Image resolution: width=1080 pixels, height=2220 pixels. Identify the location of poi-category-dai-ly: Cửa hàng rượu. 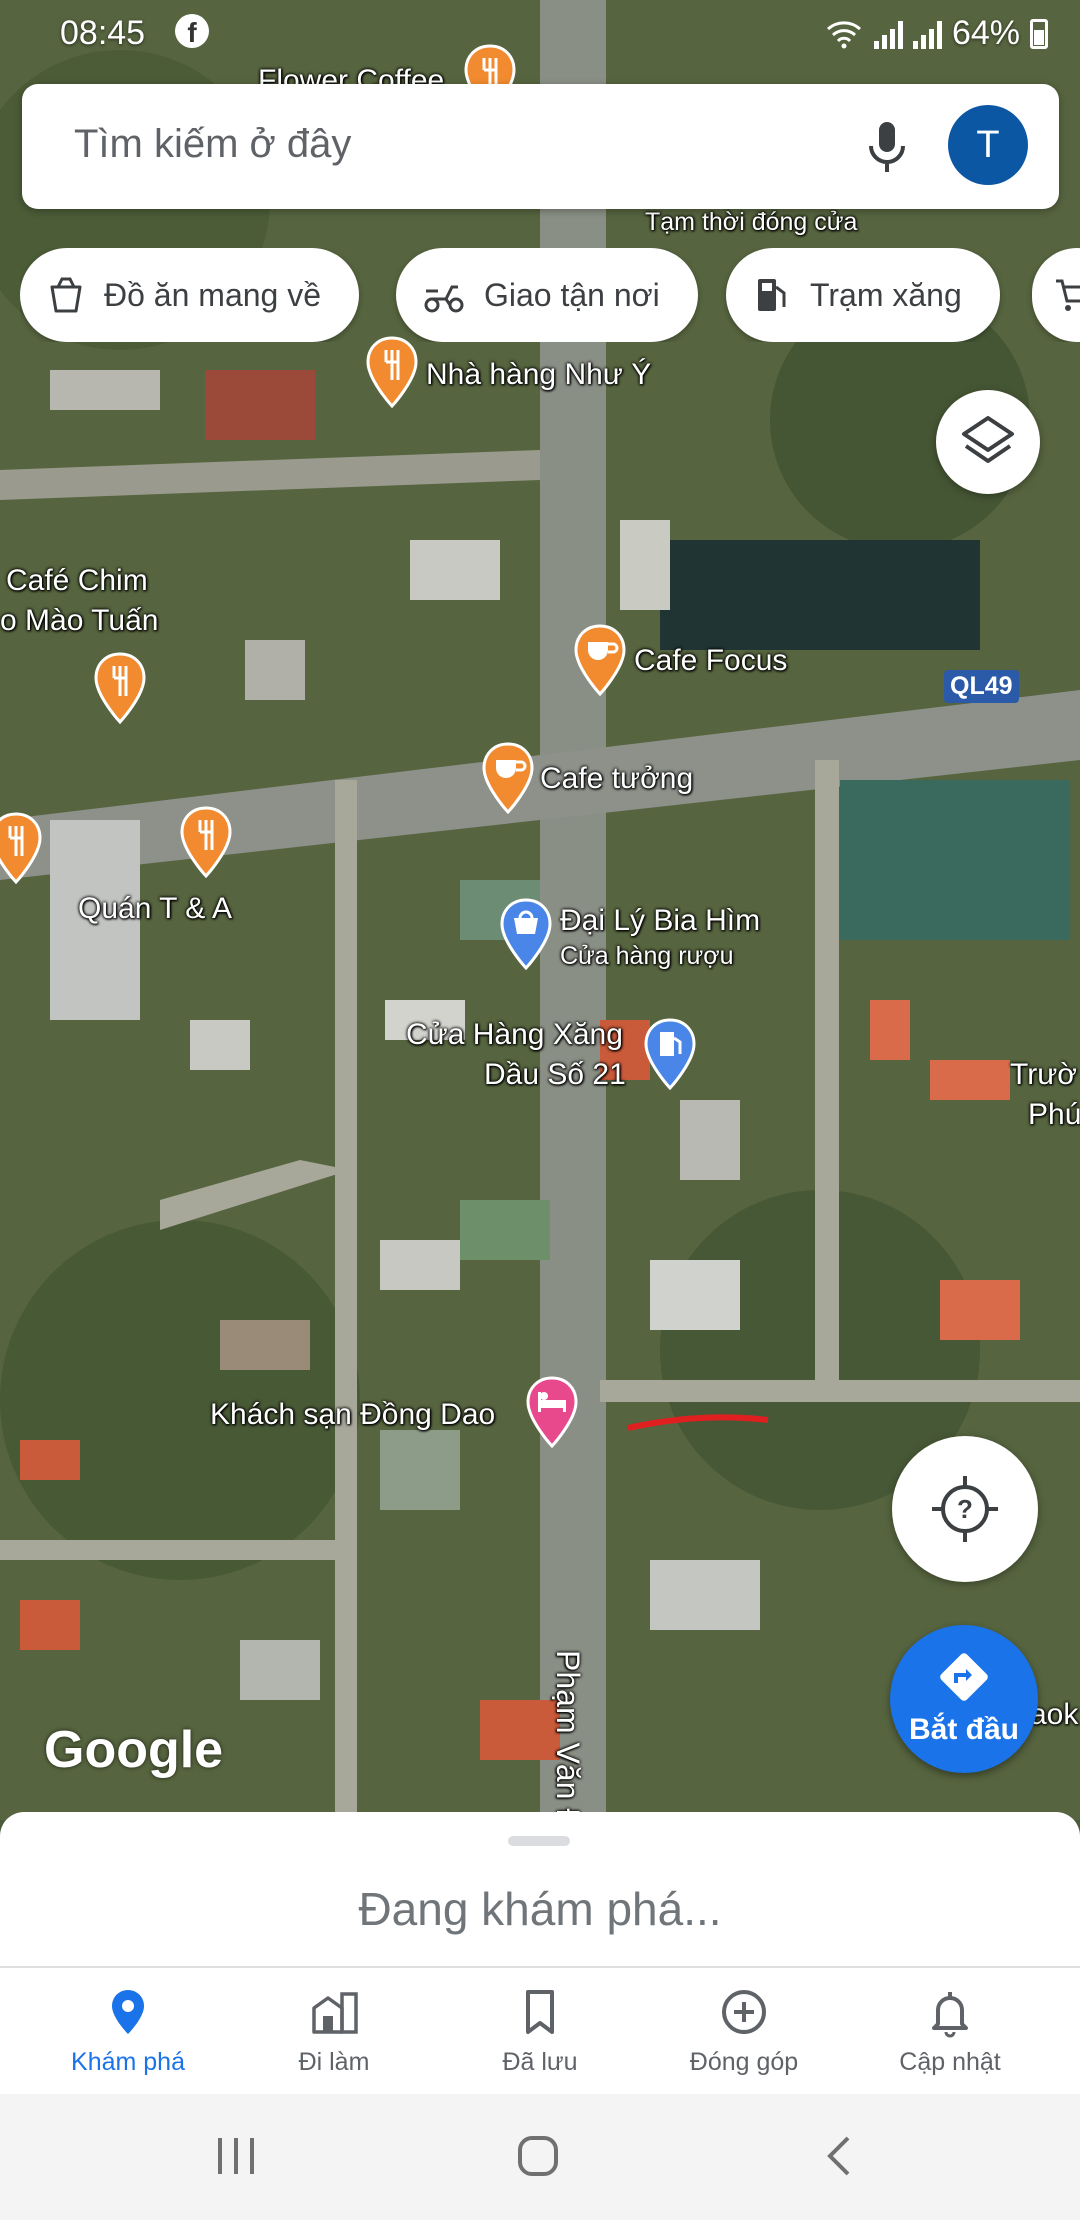
(647, 956).